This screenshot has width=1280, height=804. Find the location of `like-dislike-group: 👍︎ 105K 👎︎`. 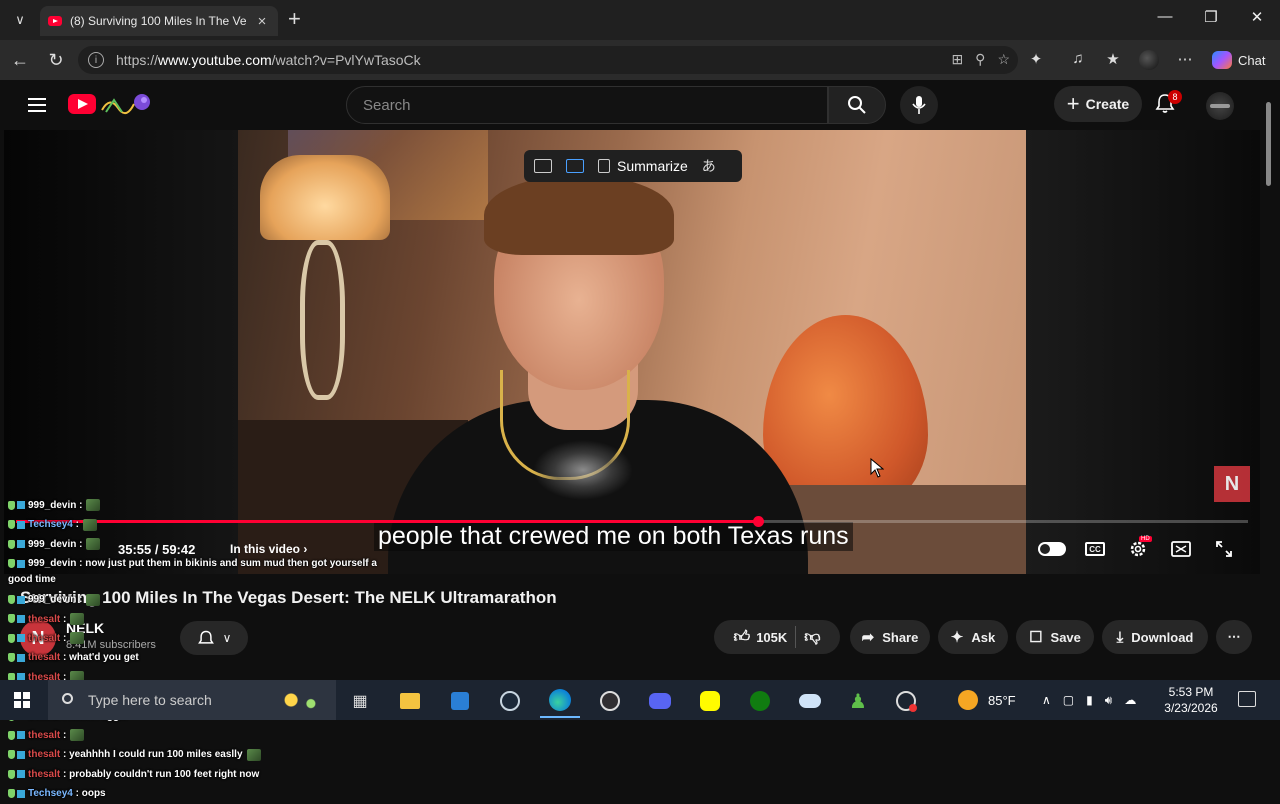

like-dislike-group: 👍︎ 105K 👎︎ is located at coordinates (777, 637).